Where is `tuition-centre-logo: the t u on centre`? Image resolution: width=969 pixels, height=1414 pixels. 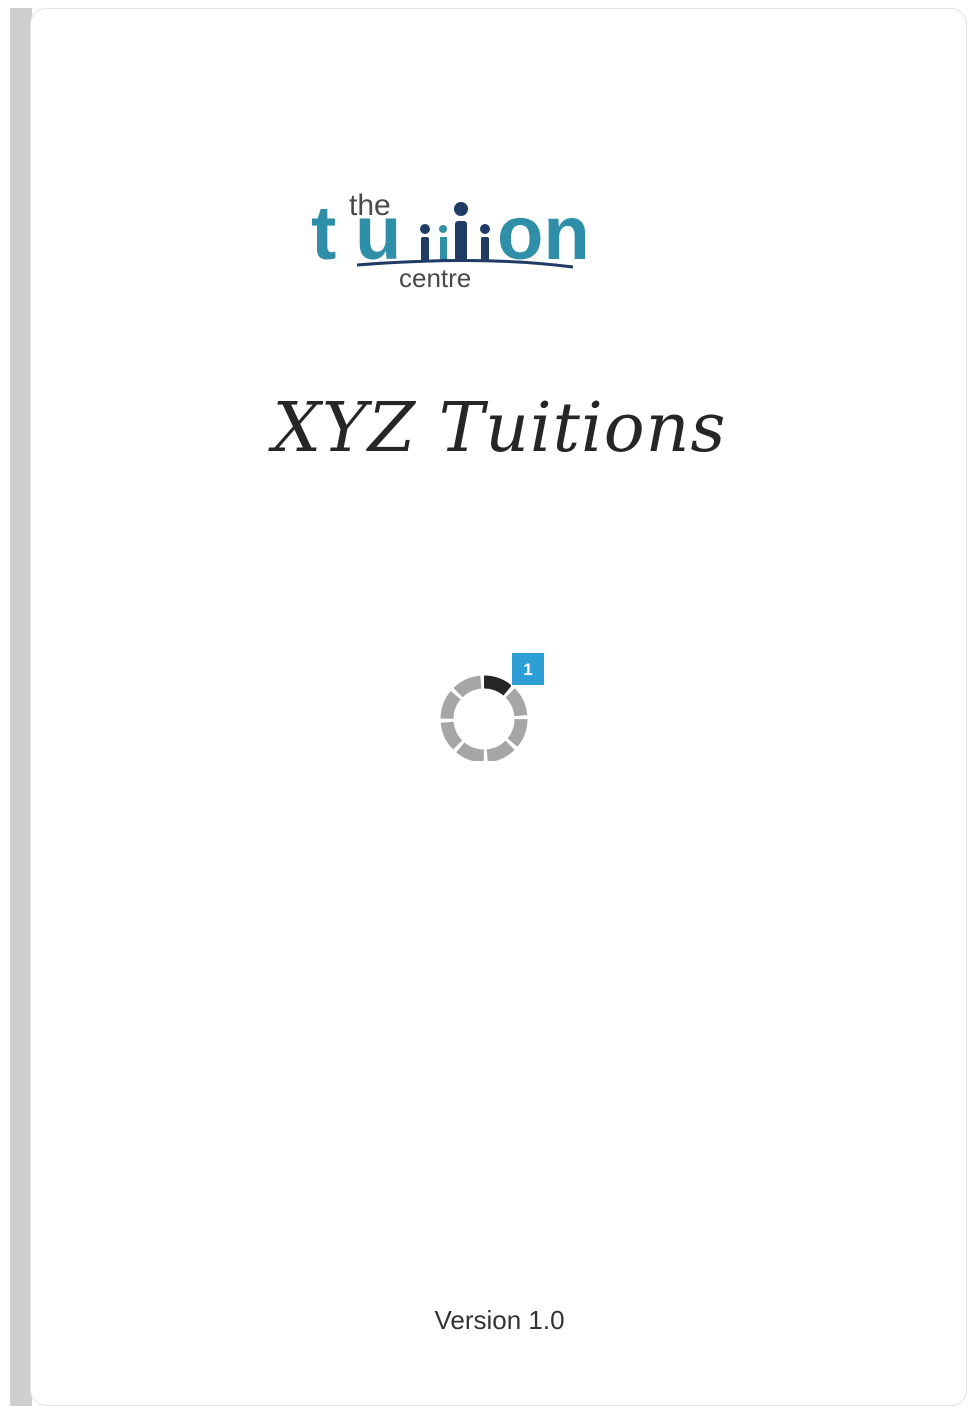 tuition-centre-logo: the t u on centre is located at coordinates (450, 239).